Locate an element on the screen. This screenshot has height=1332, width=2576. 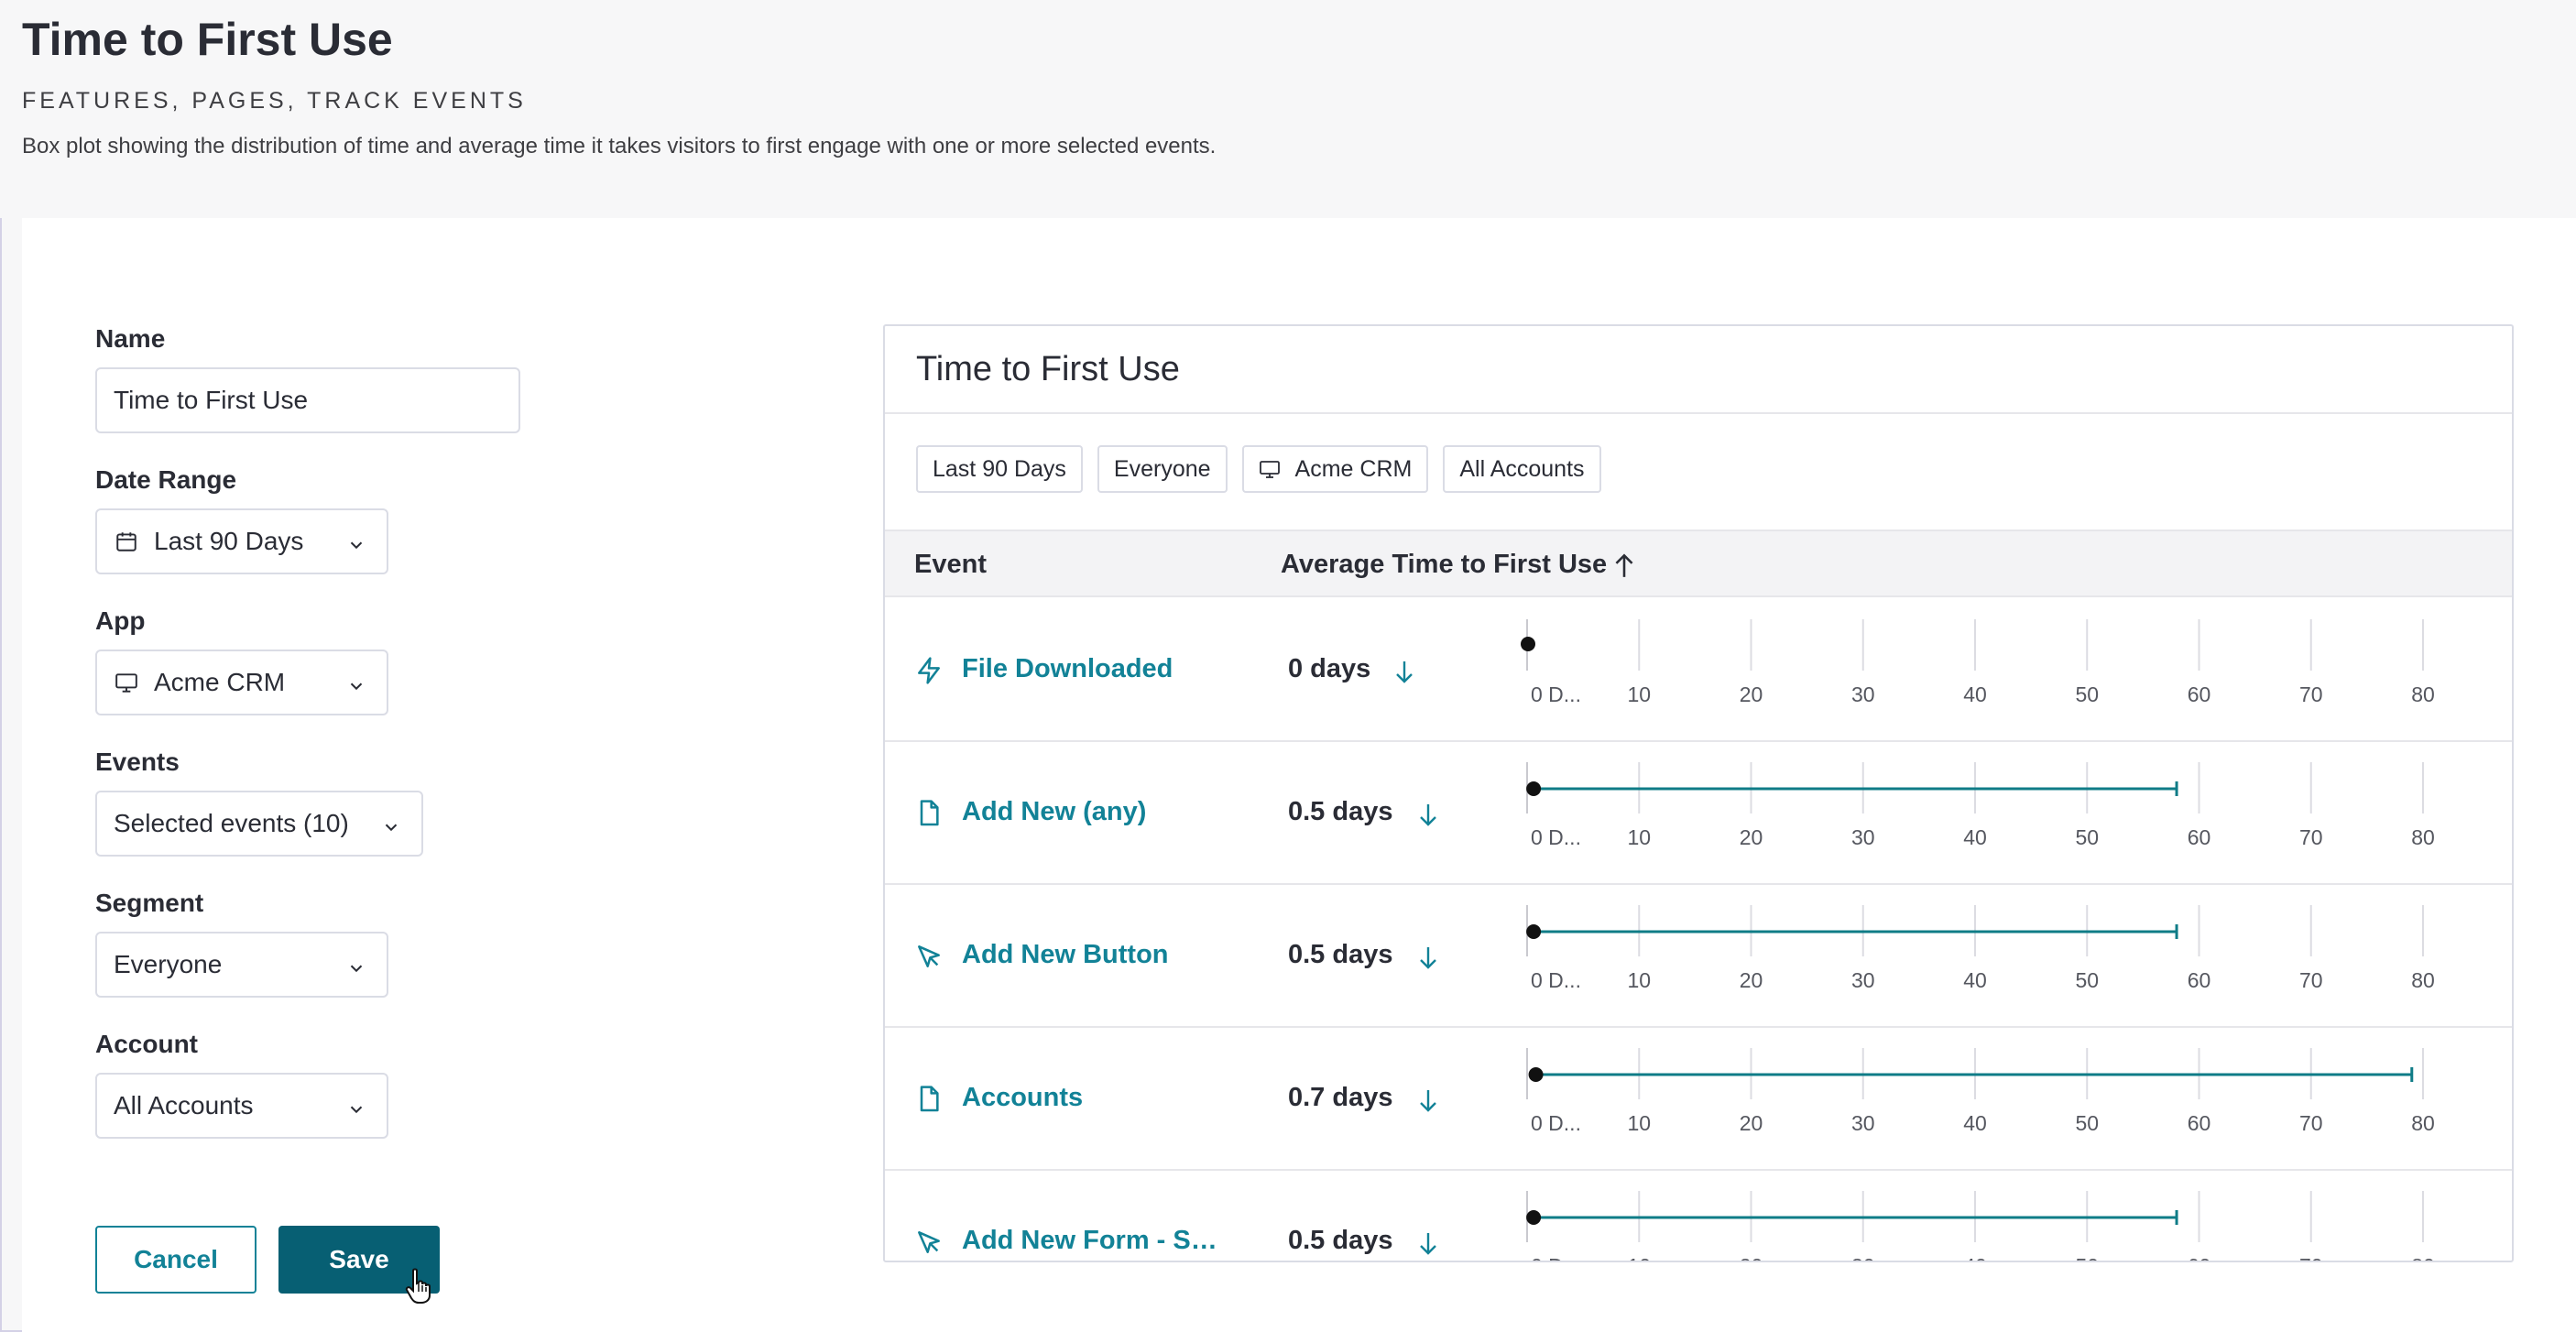
date-range-label: Date Range is located at coordinates (166, 480).